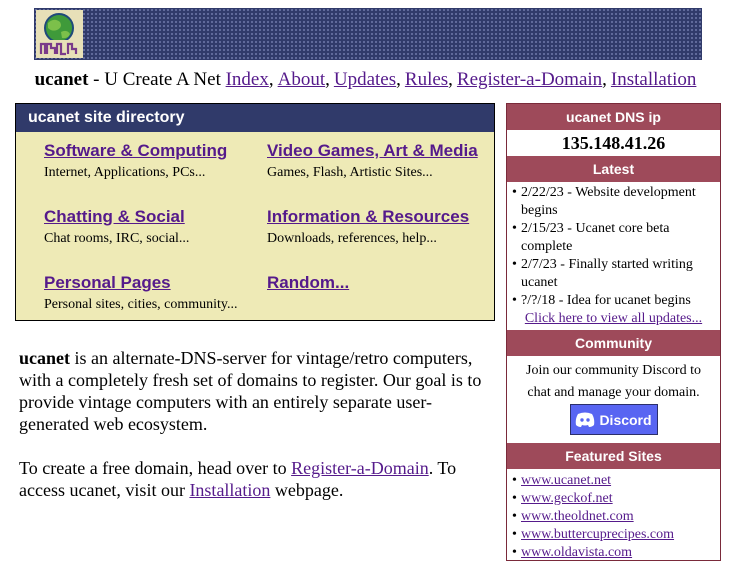  I want to click on nav-link-updates: Updates, so click(365, 79).